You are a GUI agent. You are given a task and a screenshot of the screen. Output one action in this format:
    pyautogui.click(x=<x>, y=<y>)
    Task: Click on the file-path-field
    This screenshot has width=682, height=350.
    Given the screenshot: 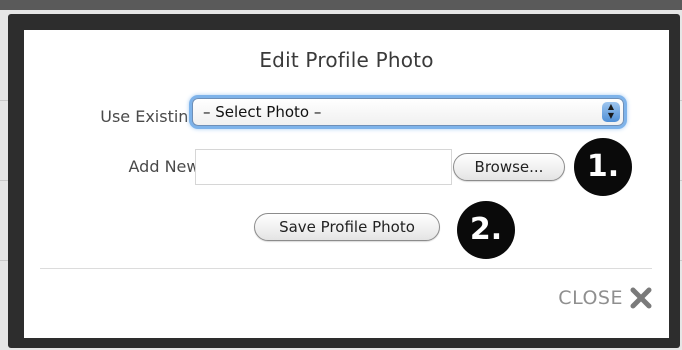 What is the action you would take?
    pyautogui.click(x=323, y=167)
    